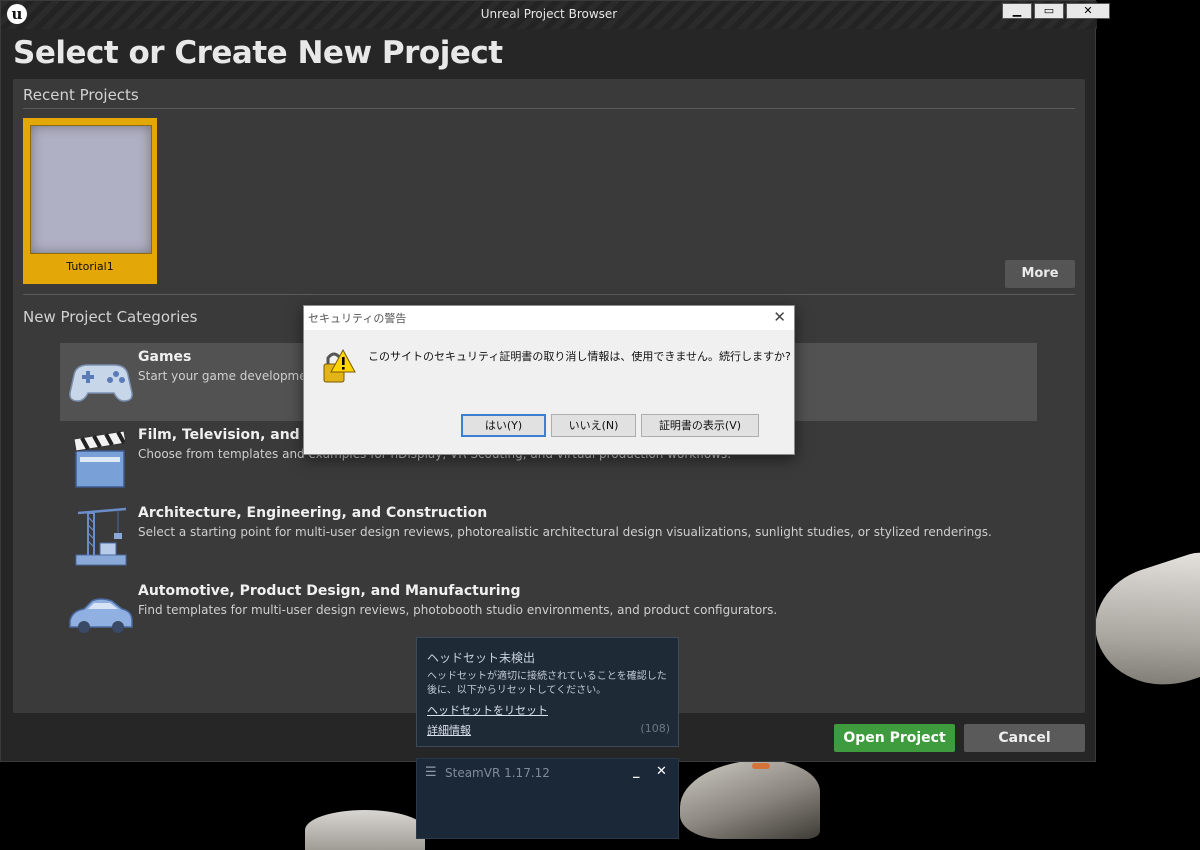 The width and height of the screenshot is (1200, 850). I want to click on crane-icon, so click(101, 536).